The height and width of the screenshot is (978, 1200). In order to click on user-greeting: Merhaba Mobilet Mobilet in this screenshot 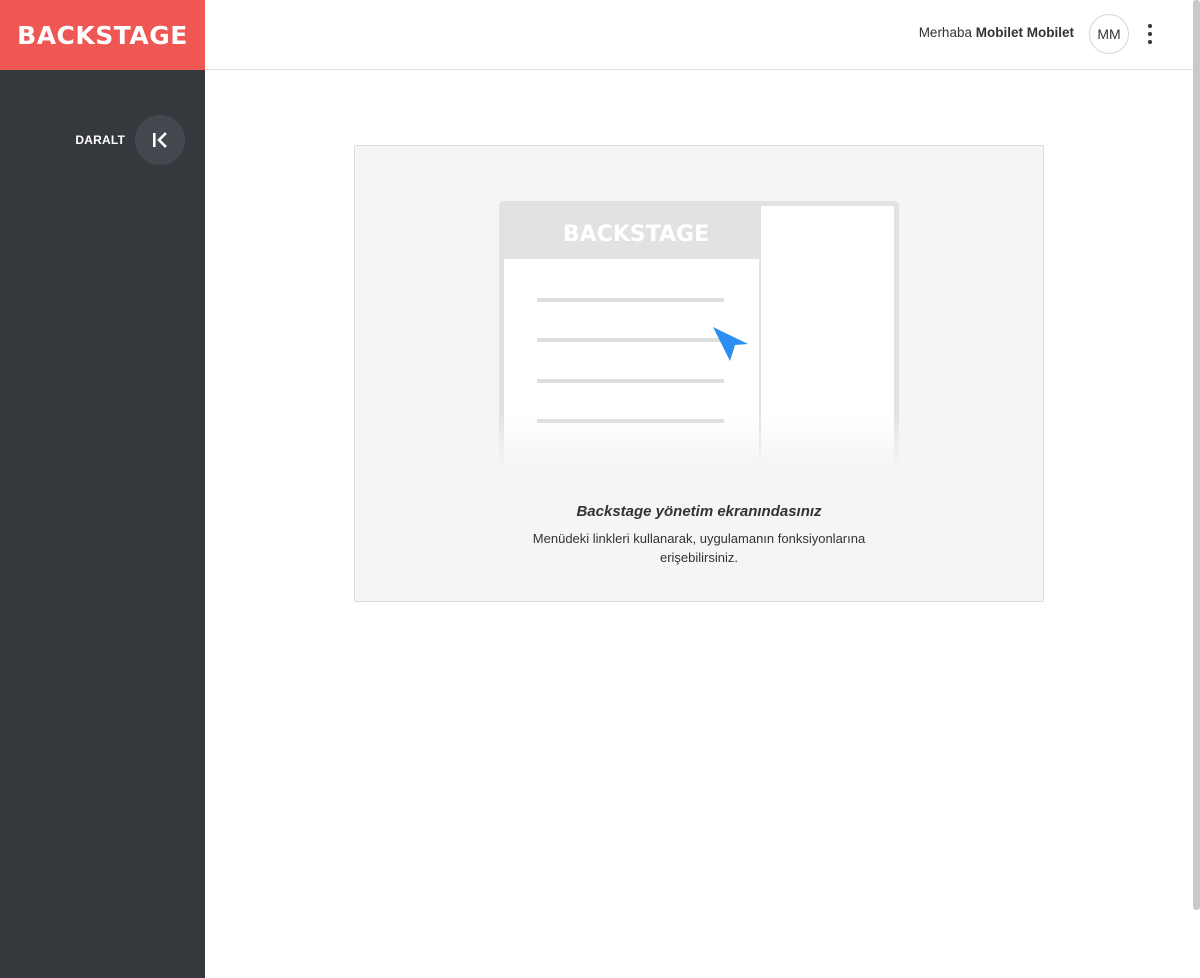, I will do `click(996, 32)`.